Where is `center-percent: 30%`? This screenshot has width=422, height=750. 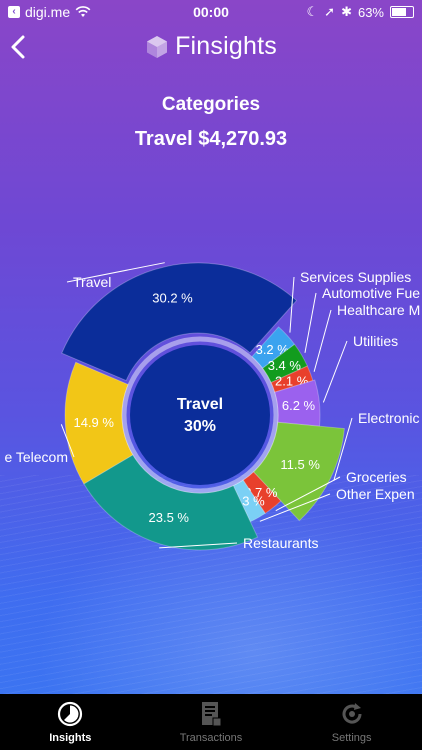 center-percent: 30% is located at coordinates (200, 426).